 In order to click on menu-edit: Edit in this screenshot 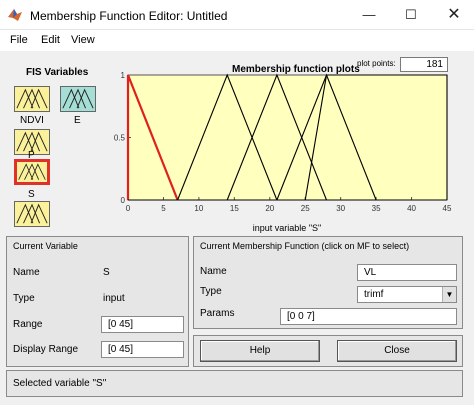, I will do `click(50, 40)`.